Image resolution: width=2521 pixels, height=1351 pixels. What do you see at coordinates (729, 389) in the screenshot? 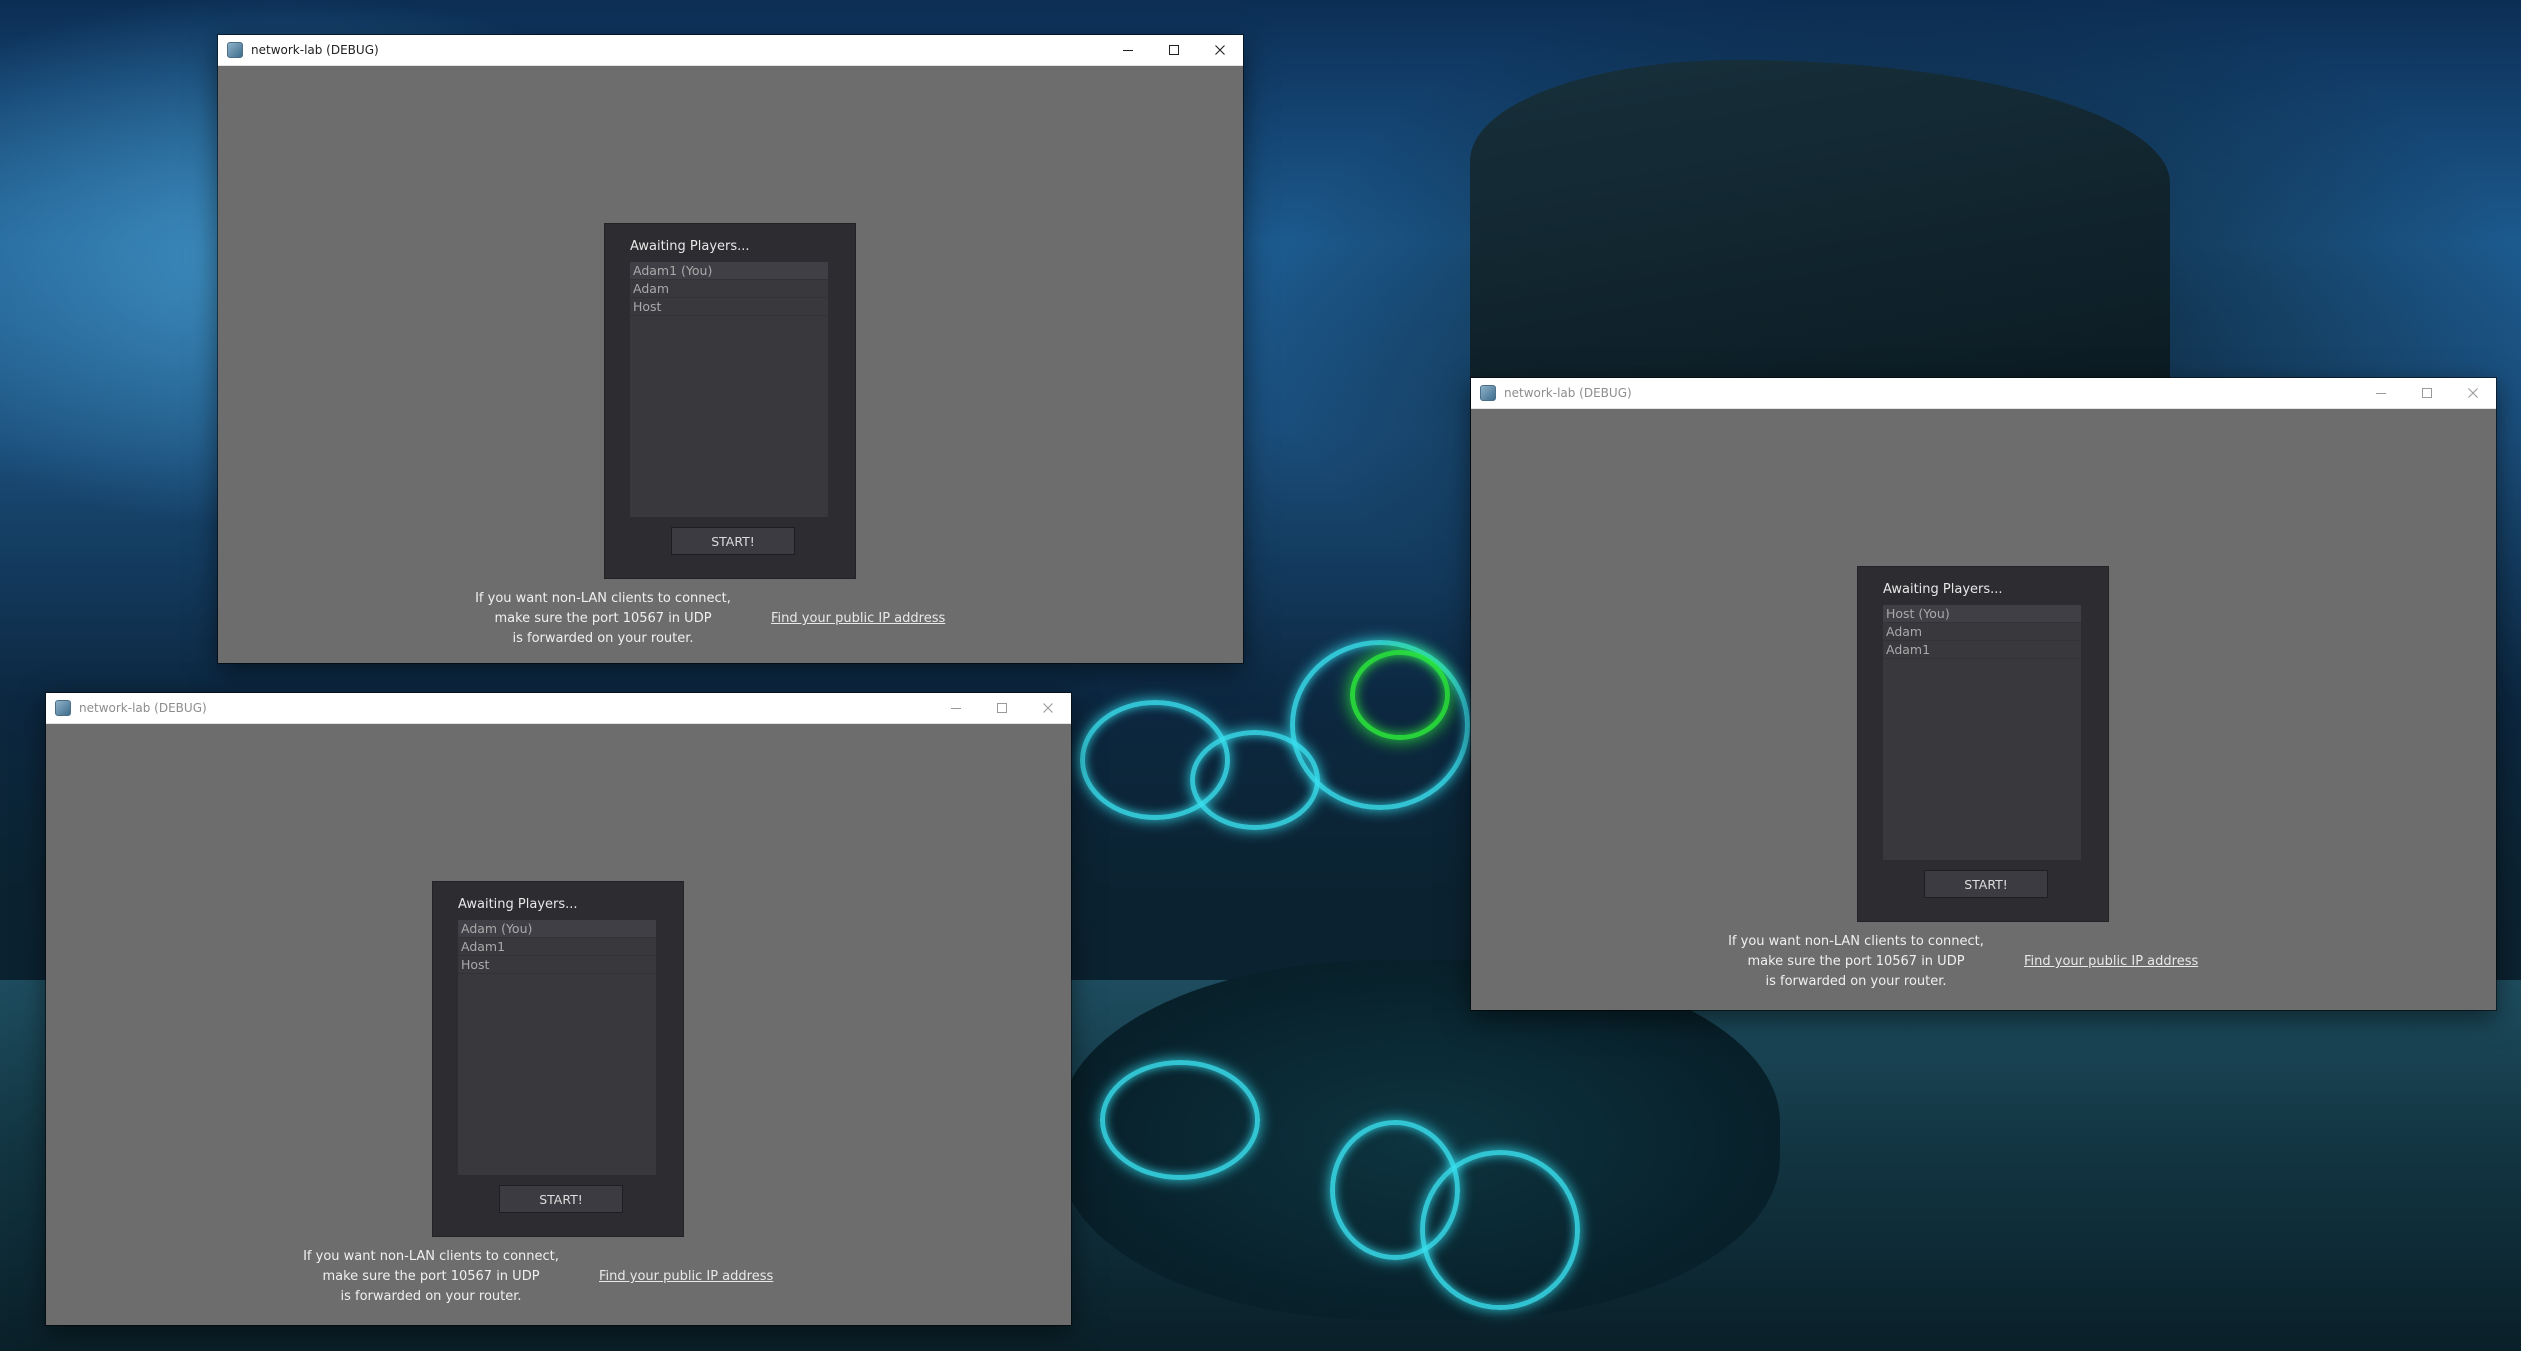
I see `player-list: Adam1 (You) Adam Host` at bounding box center [729, 389].